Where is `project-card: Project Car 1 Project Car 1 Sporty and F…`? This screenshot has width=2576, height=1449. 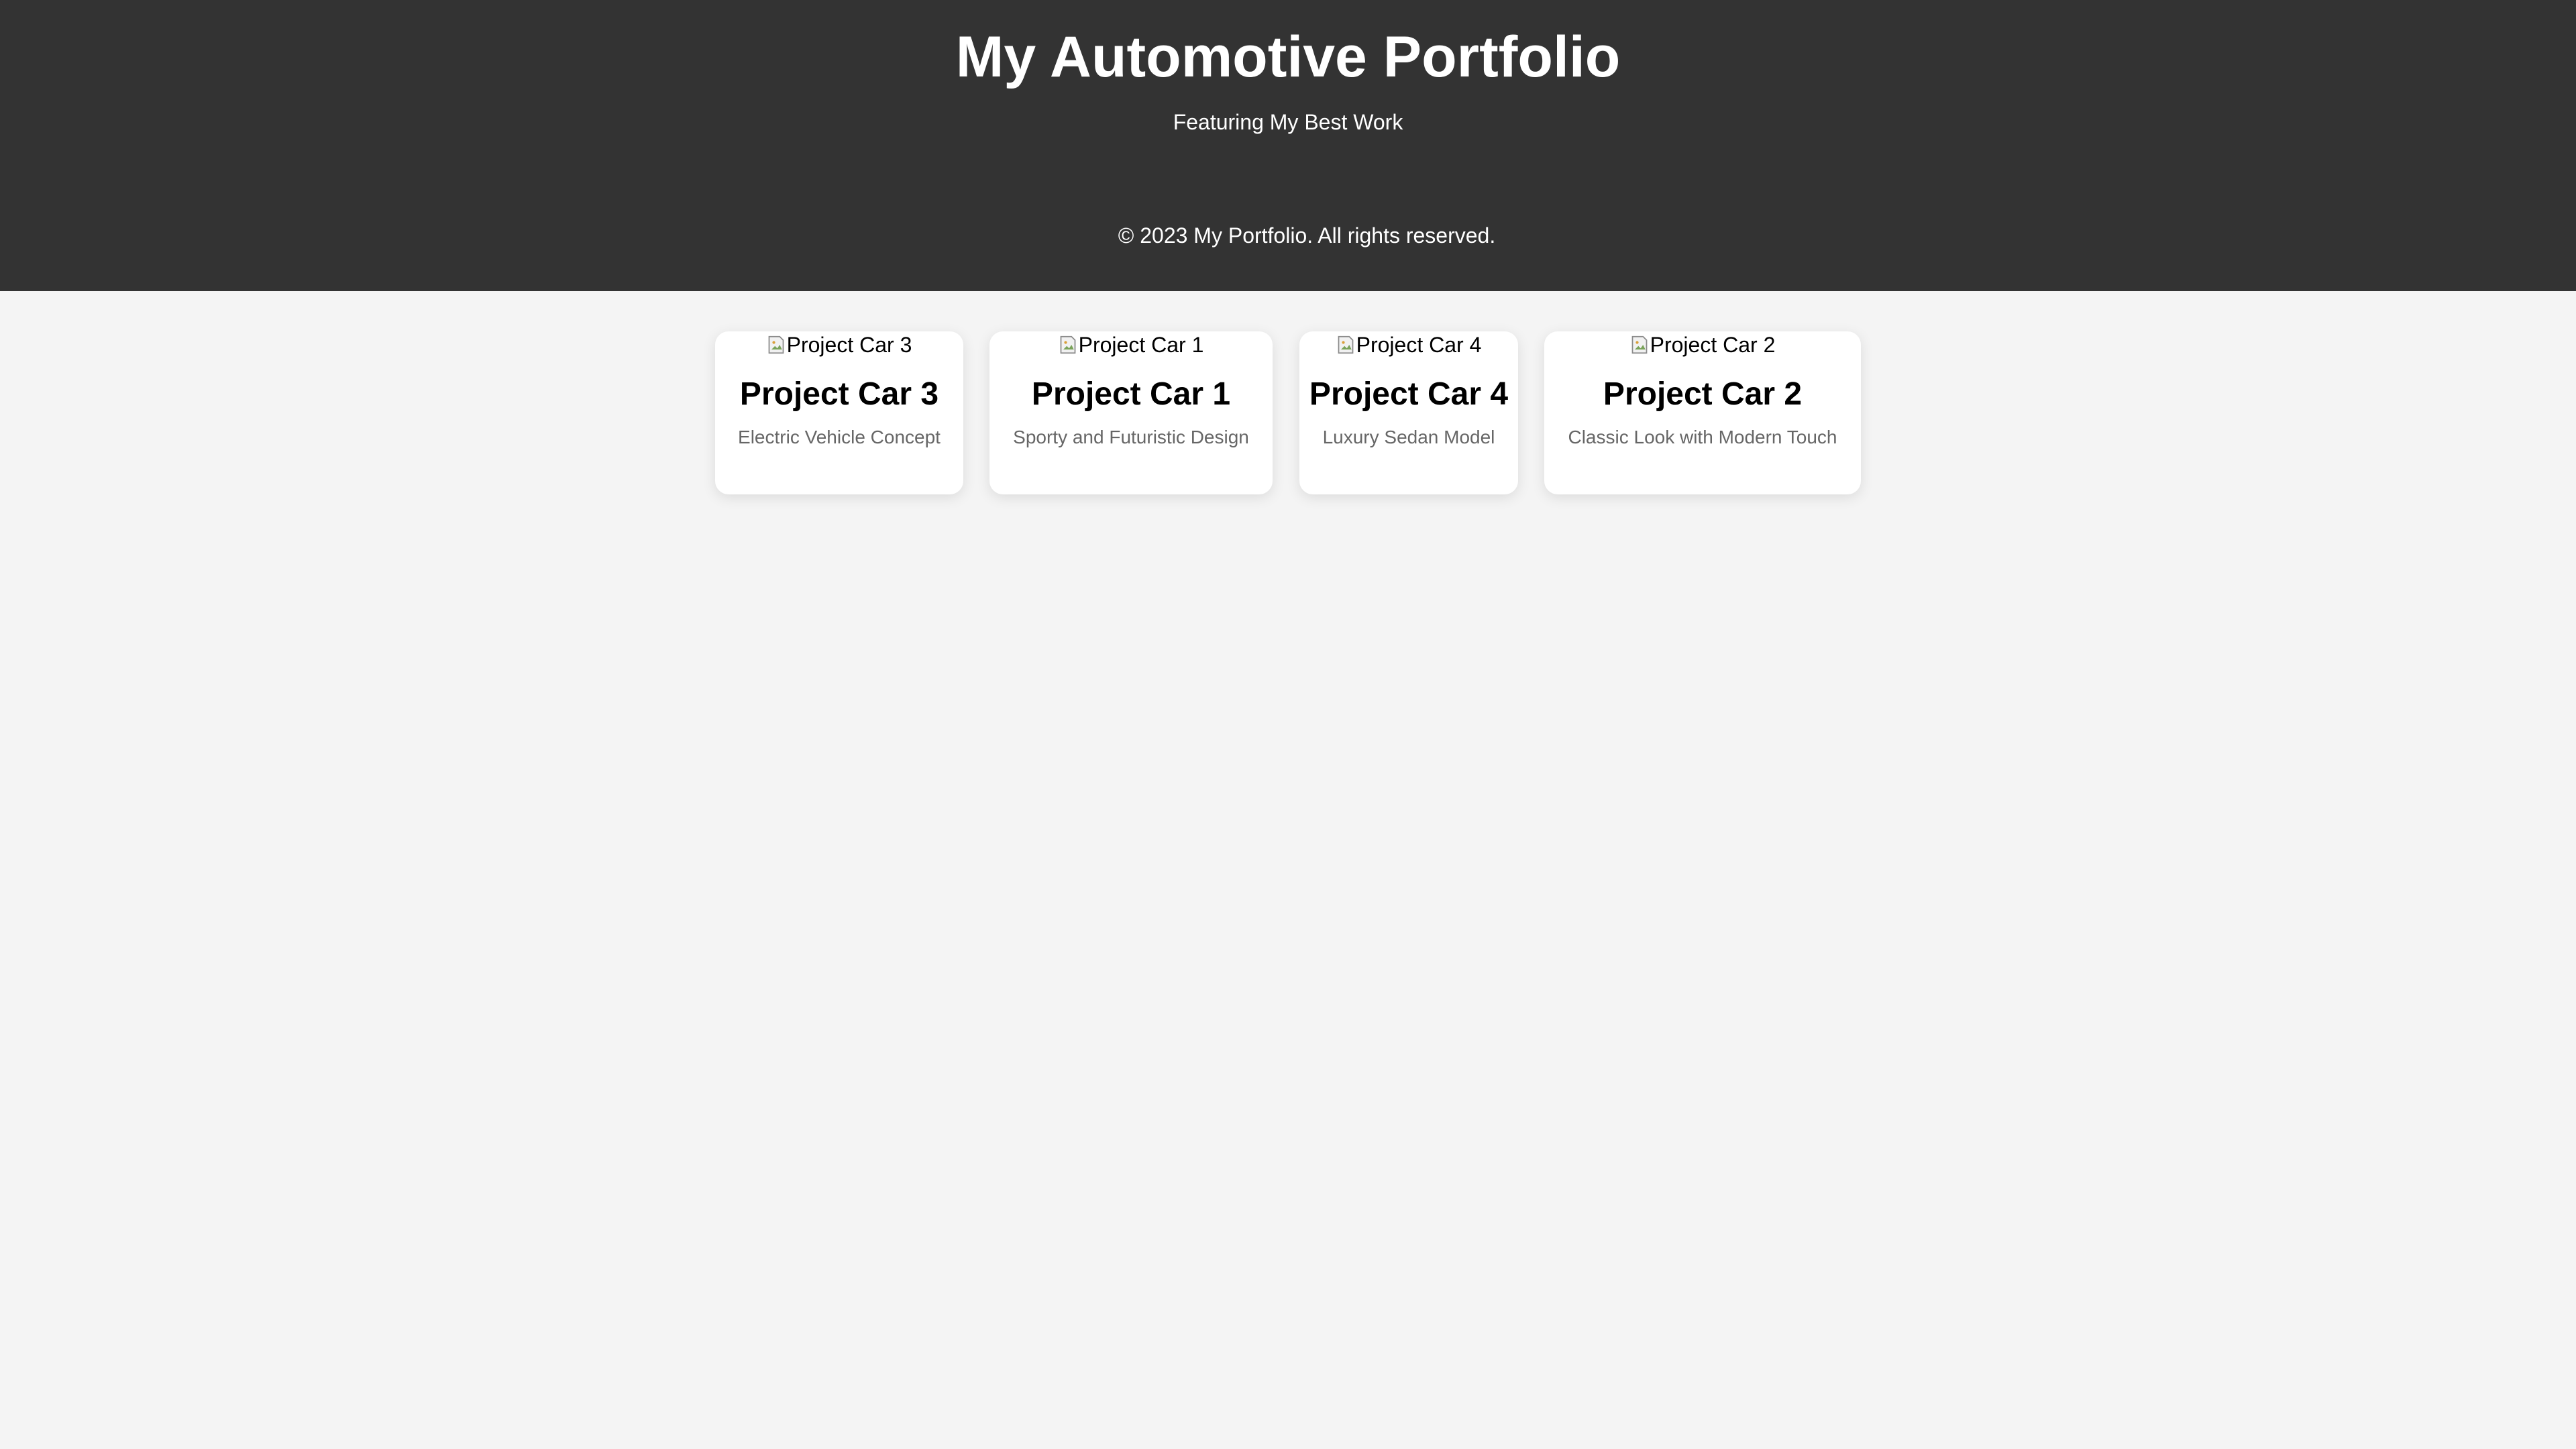
project-card: Project Car 1 Project Car 1 Sporty and F… is located at coordinates (1131, 412).